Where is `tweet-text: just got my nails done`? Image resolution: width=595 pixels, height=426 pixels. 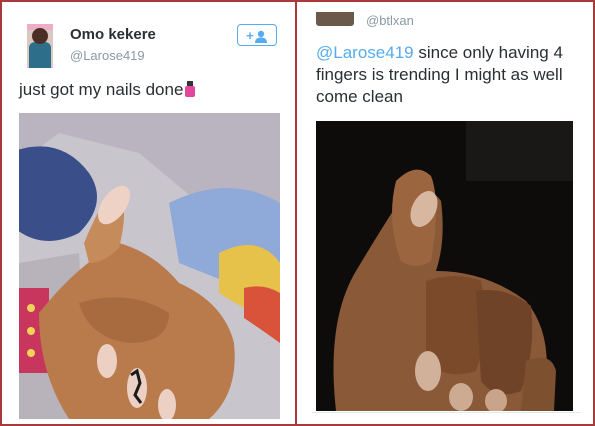
tweet-text: just got my nails done is located at coordinates (107, 90).